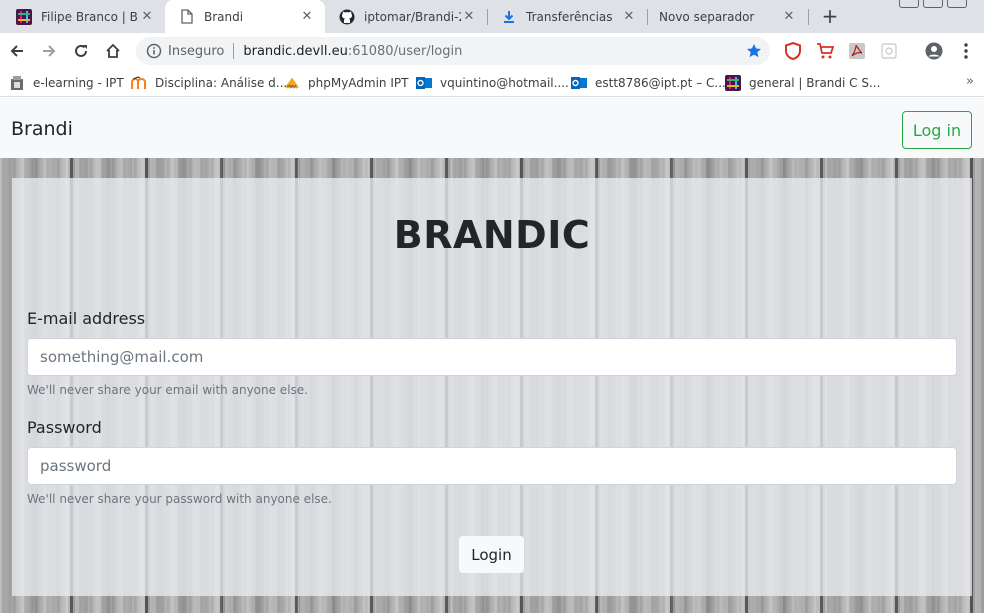  I want to click on bookmark-label: phpMyAdmin IPT, so click(358, 83).